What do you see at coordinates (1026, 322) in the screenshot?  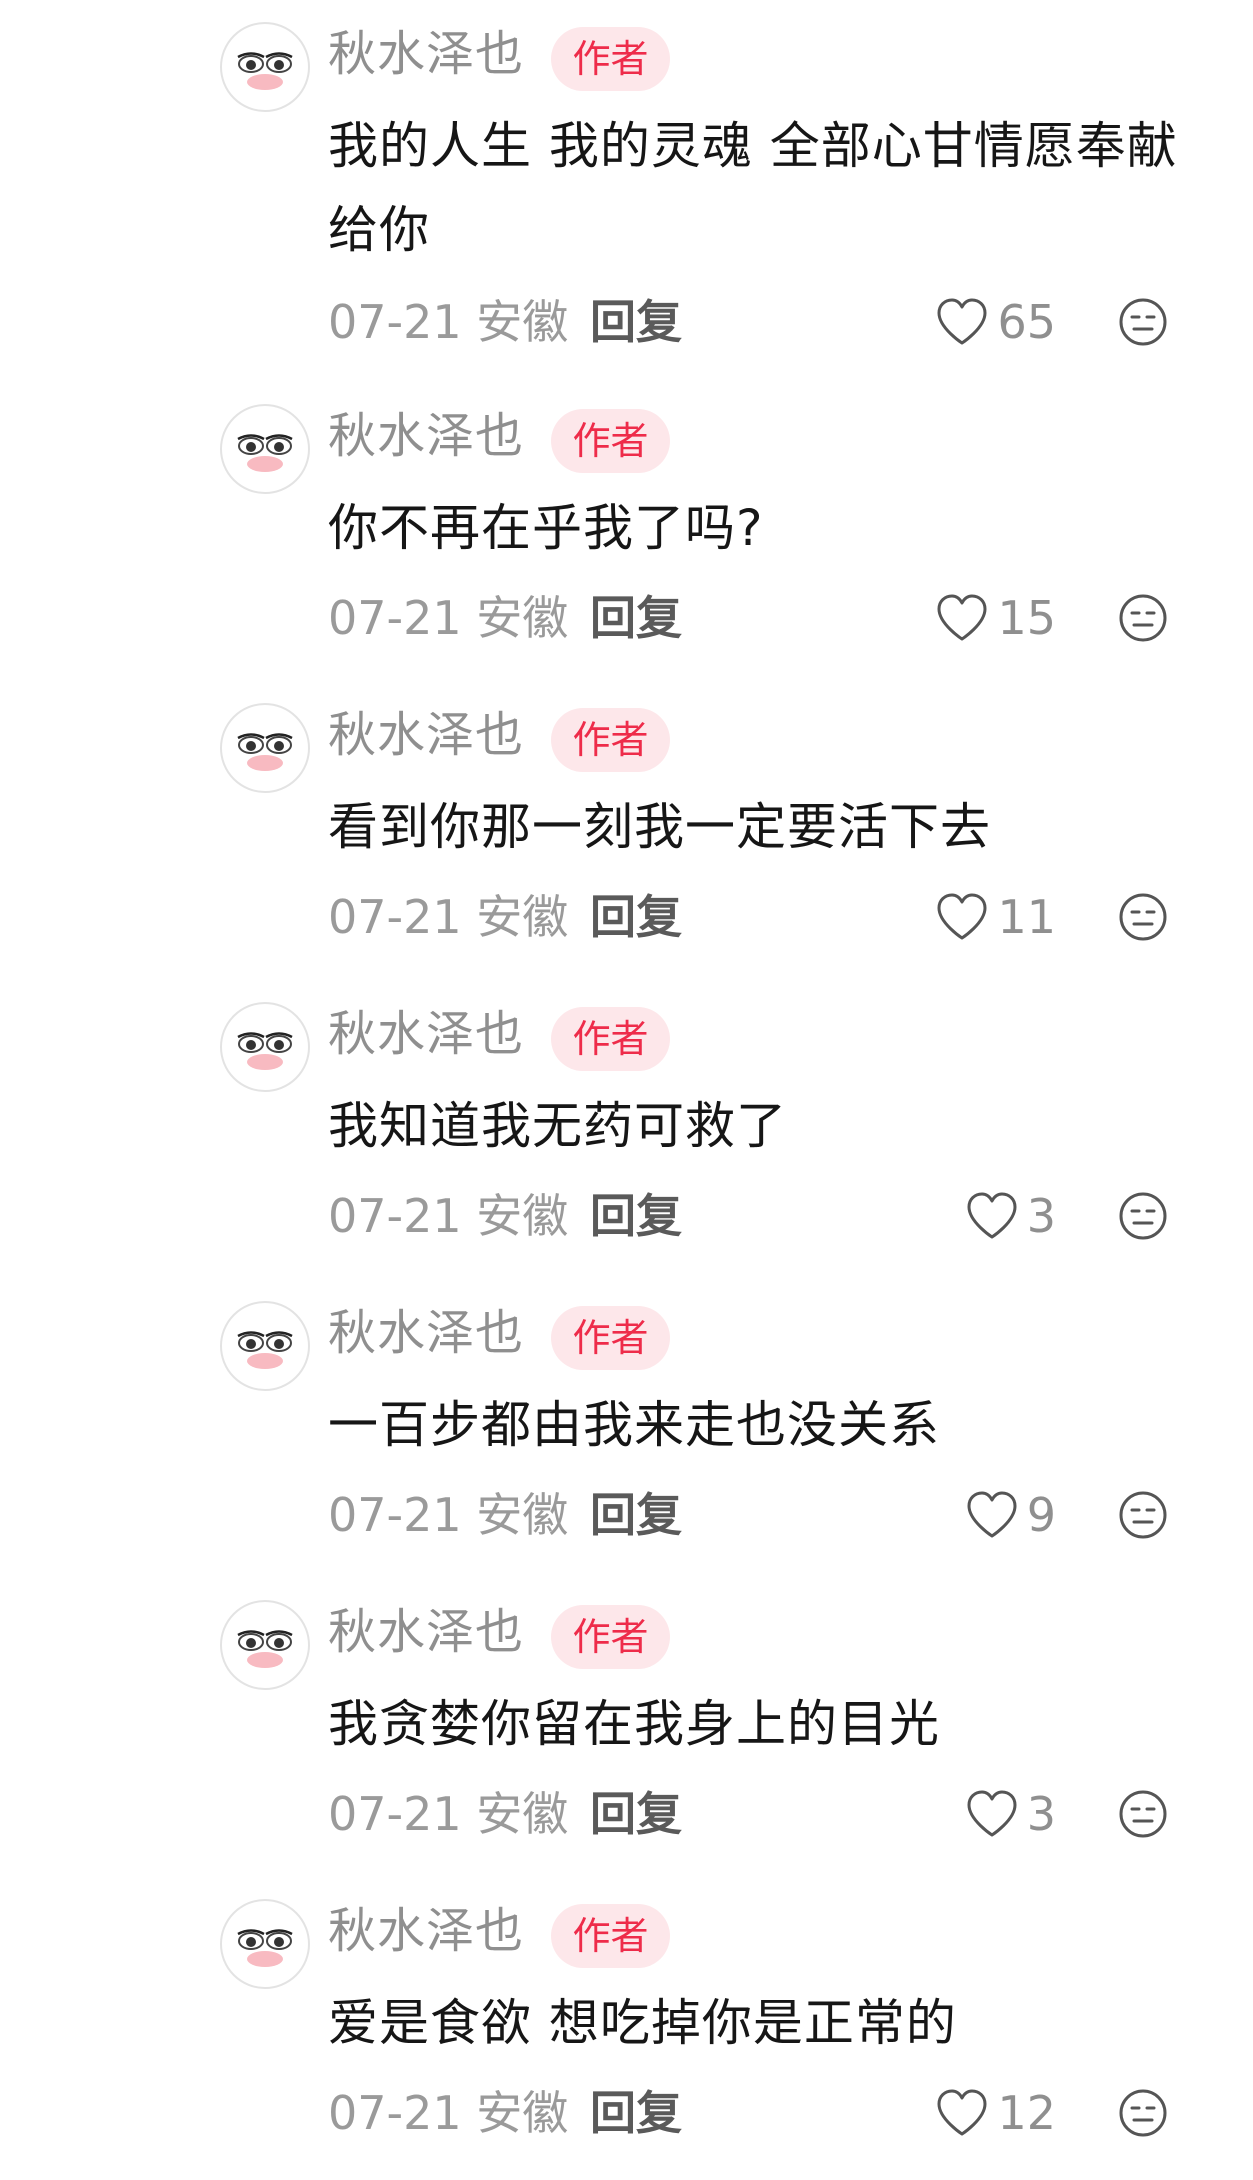 I see `like-count: 65` at bounding box center [1026, 322].